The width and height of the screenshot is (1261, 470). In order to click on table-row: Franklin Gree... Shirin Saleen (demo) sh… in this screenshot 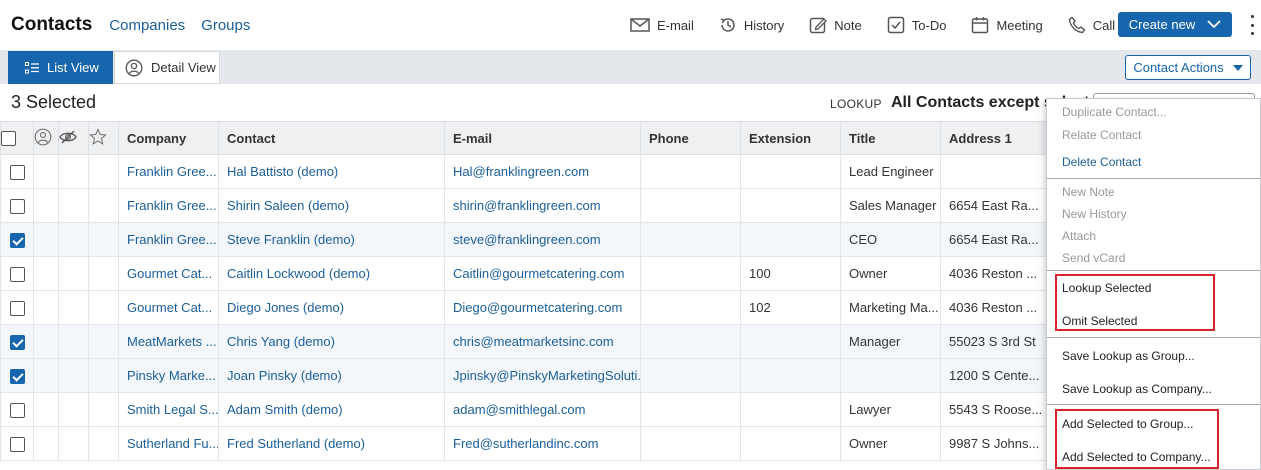, I will do `click(525, 205)`.